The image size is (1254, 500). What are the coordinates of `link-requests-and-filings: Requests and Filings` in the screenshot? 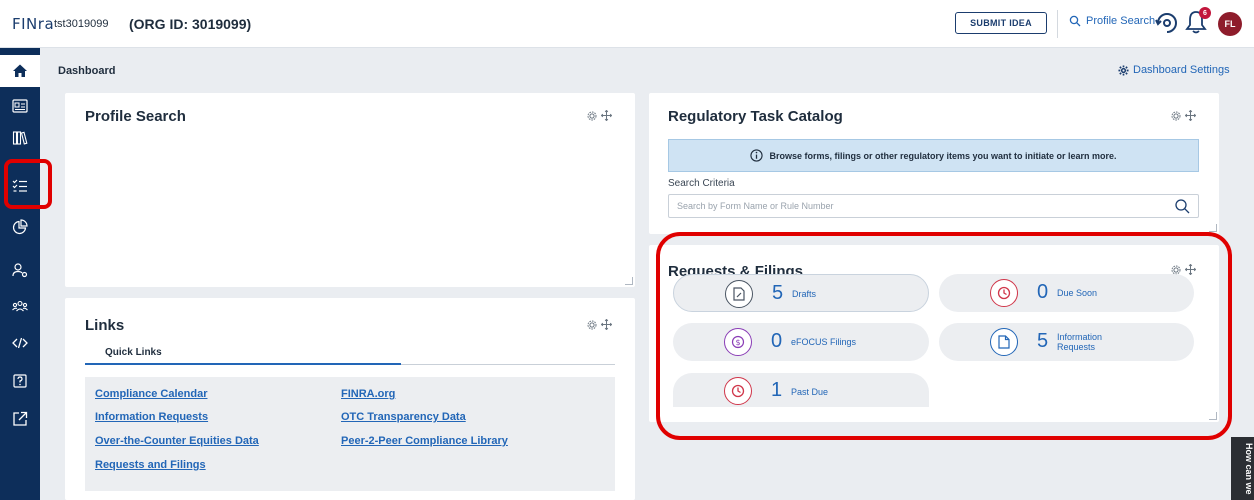 It's located at (150, 465).